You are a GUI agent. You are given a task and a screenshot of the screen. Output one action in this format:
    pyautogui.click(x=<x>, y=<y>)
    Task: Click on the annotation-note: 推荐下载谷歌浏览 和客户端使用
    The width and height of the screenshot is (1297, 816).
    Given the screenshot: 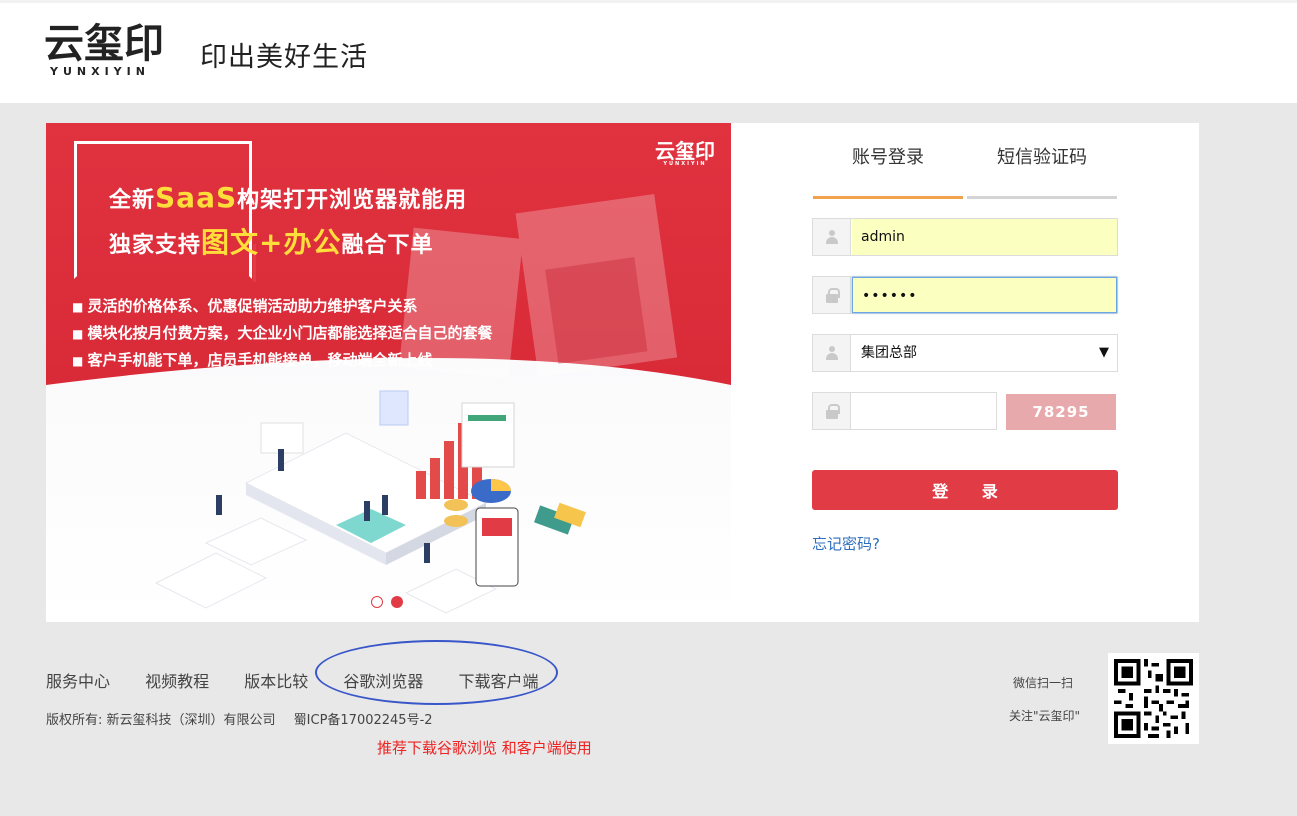 What is the action you would take?
    pyautogui.click(x=484, y=748)
    